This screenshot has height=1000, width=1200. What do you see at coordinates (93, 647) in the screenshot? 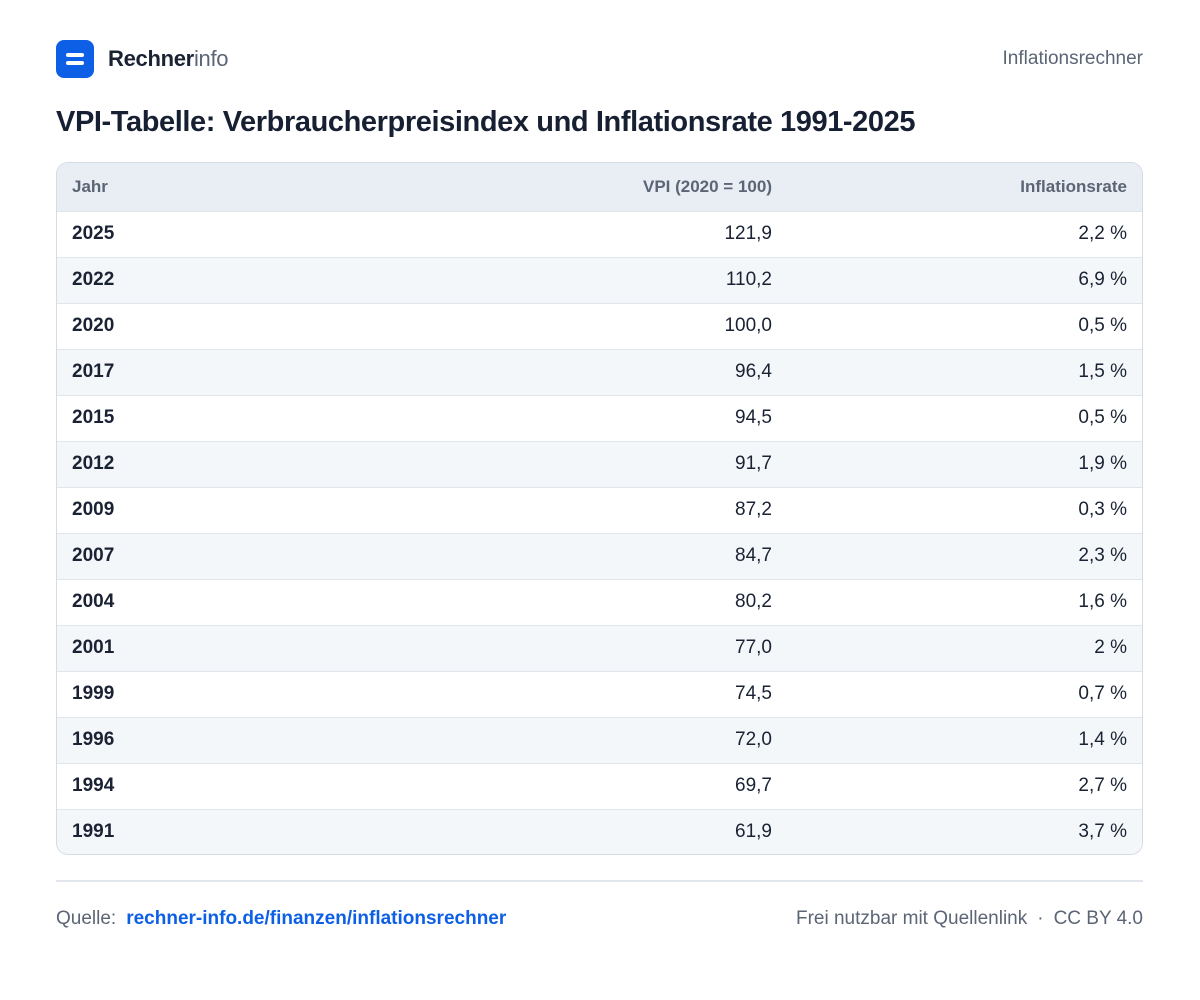
I see `cell-year: 2001` at bounding box center [93, 647].